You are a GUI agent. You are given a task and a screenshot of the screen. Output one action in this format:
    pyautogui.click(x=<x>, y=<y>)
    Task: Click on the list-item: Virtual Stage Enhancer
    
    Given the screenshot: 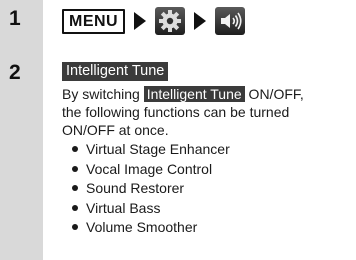 What is the action you would take?
    pyautogui.click(x=151, y=150)
    